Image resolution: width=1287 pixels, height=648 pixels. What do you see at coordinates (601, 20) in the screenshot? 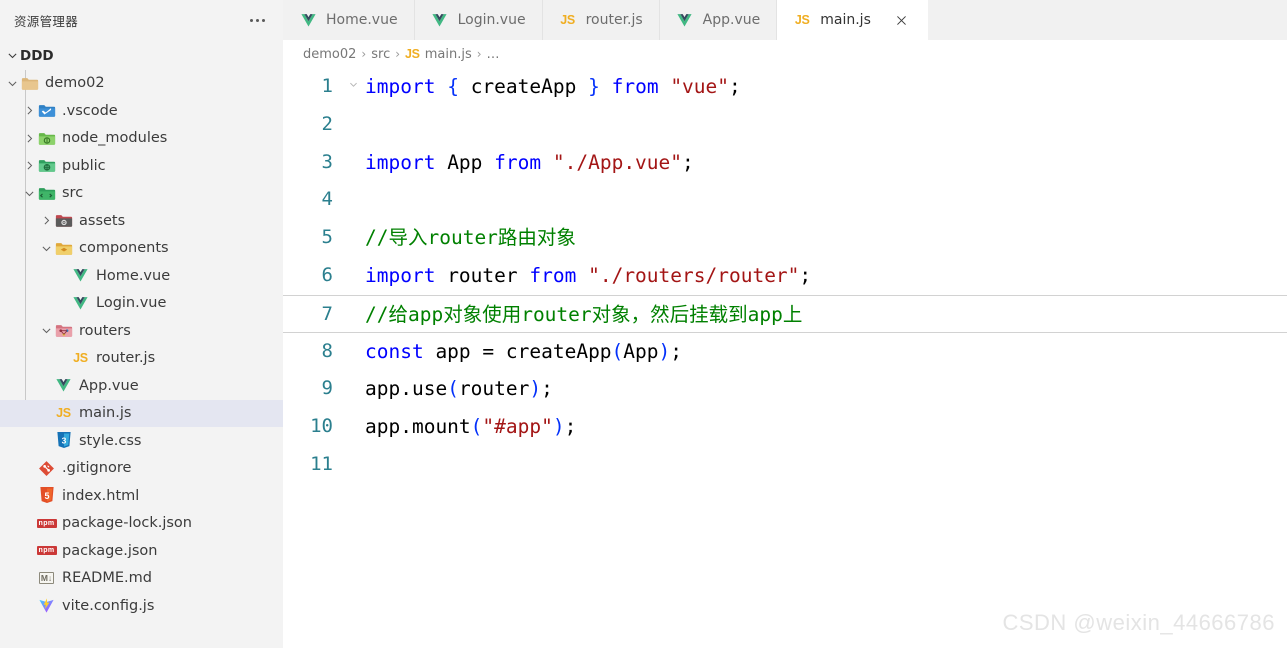
I see `editor-tab-router-js: JS router.js` at bounding box center [601, 20].